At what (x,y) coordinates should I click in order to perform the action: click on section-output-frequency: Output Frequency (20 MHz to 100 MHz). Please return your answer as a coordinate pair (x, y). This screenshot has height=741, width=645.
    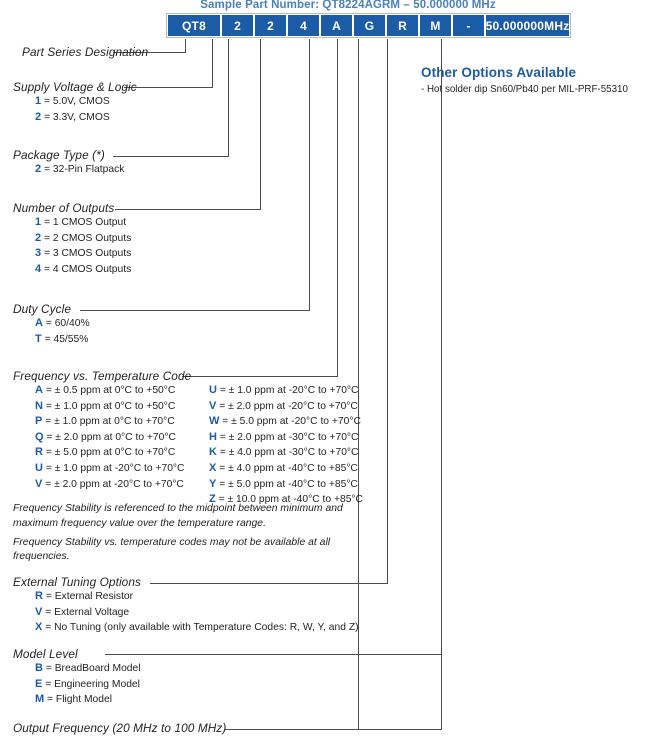
    Looking at the image, I should click on (119, 728).